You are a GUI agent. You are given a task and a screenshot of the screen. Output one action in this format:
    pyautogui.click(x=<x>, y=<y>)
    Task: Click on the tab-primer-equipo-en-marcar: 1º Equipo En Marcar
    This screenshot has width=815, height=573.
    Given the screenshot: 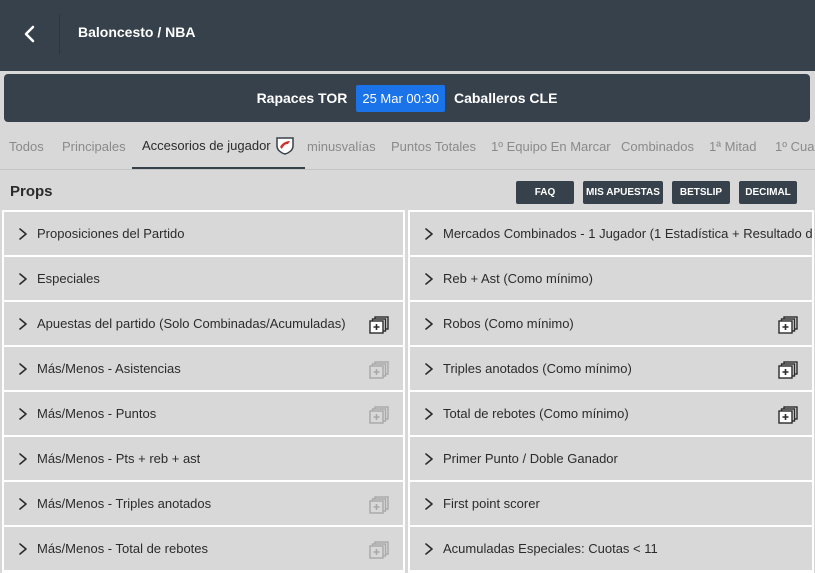 What is the action you would take?
    pyautogui.click(x=551, y=146)
    